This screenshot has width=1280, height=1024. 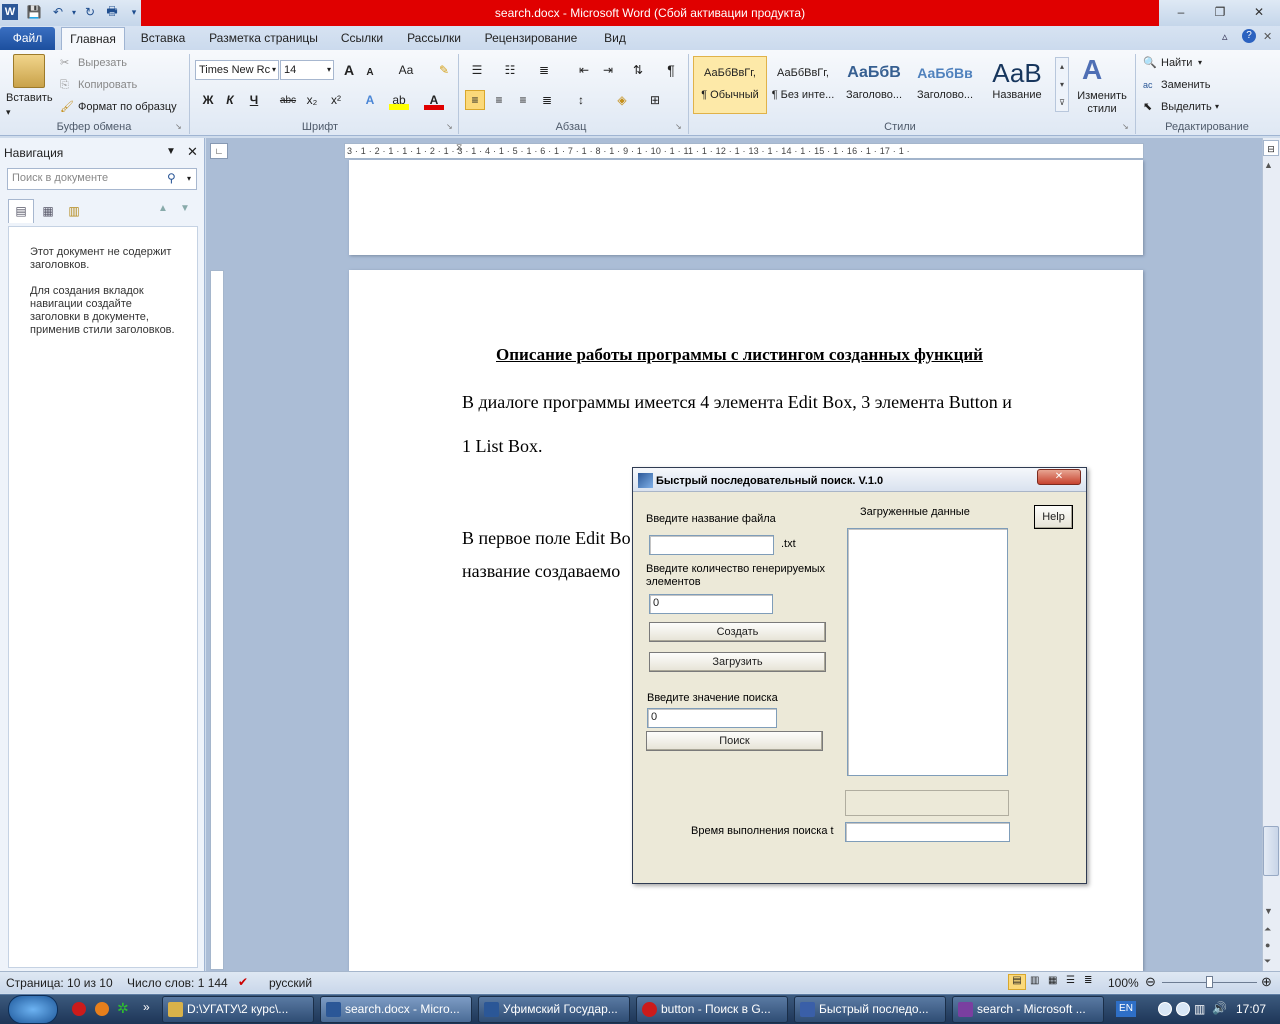 What do you see at coordinates (171, 178) in the screenshot?
I see `search-icon: ⚲` at bounding box center [171, 178].